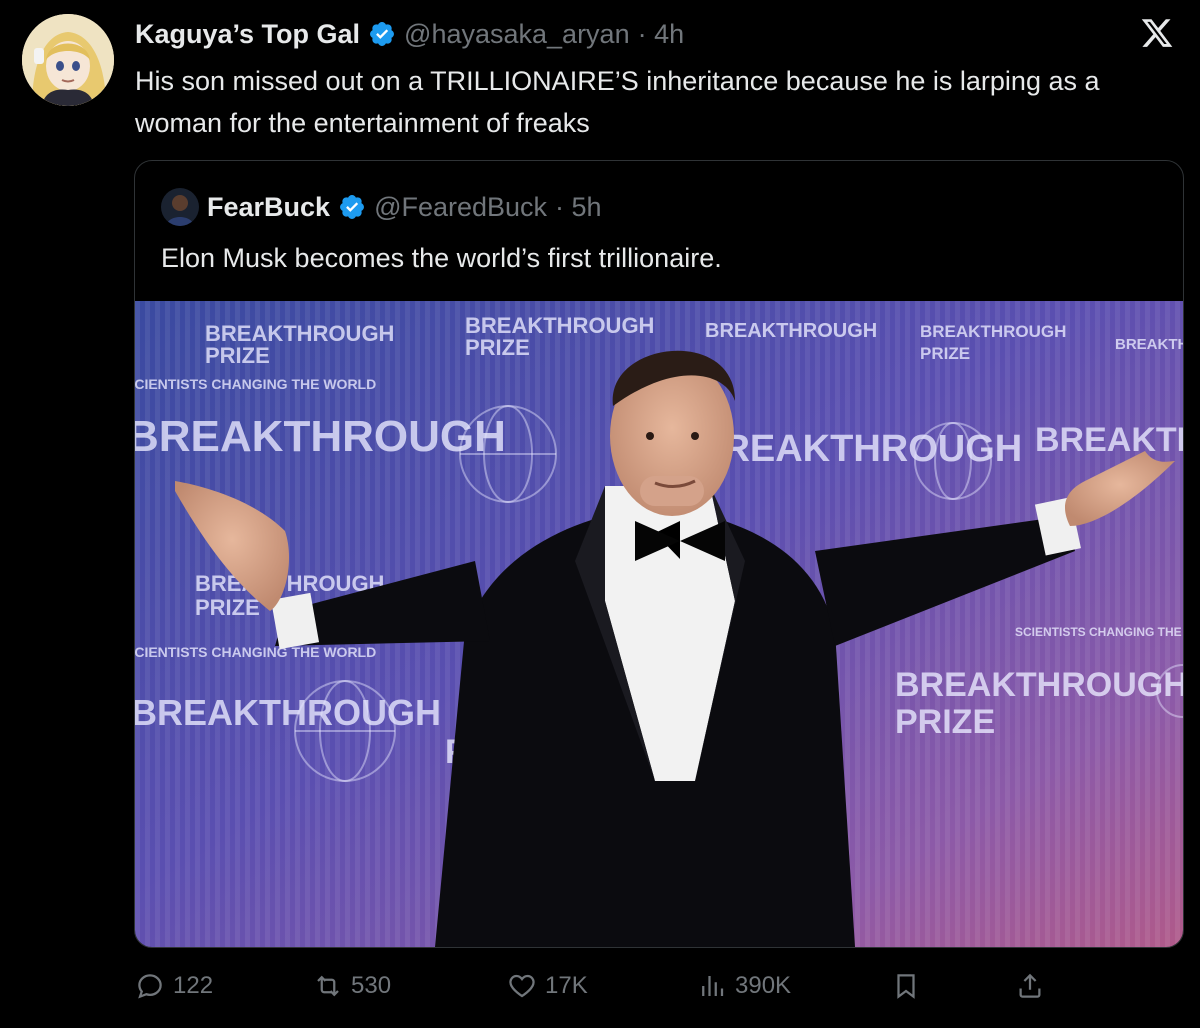 Image resolution: width=1200 pixels, height=1028 pixels. I want to click on reply-button: 122, so click(174, 986).